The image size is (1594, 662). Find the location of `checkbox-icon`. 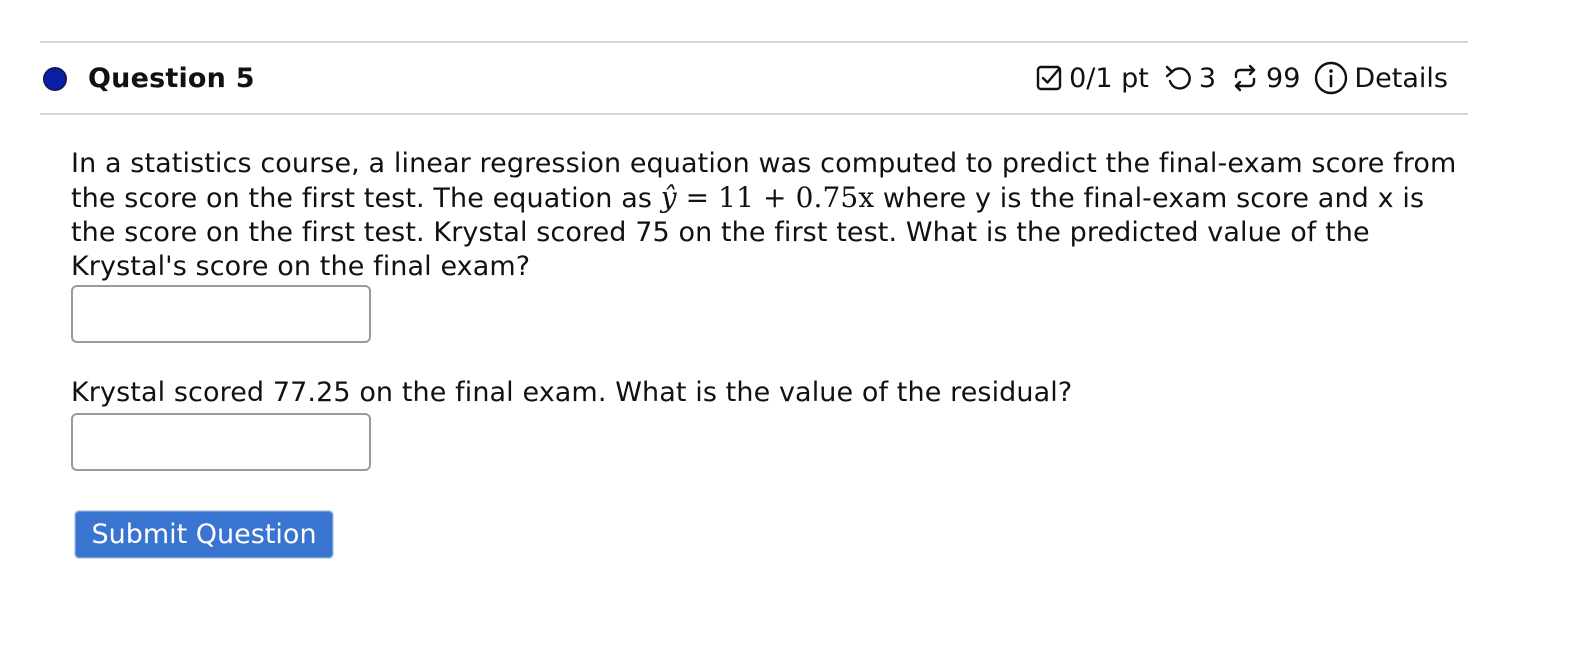

checkbox-icon is located at coordinates (1049, 78).